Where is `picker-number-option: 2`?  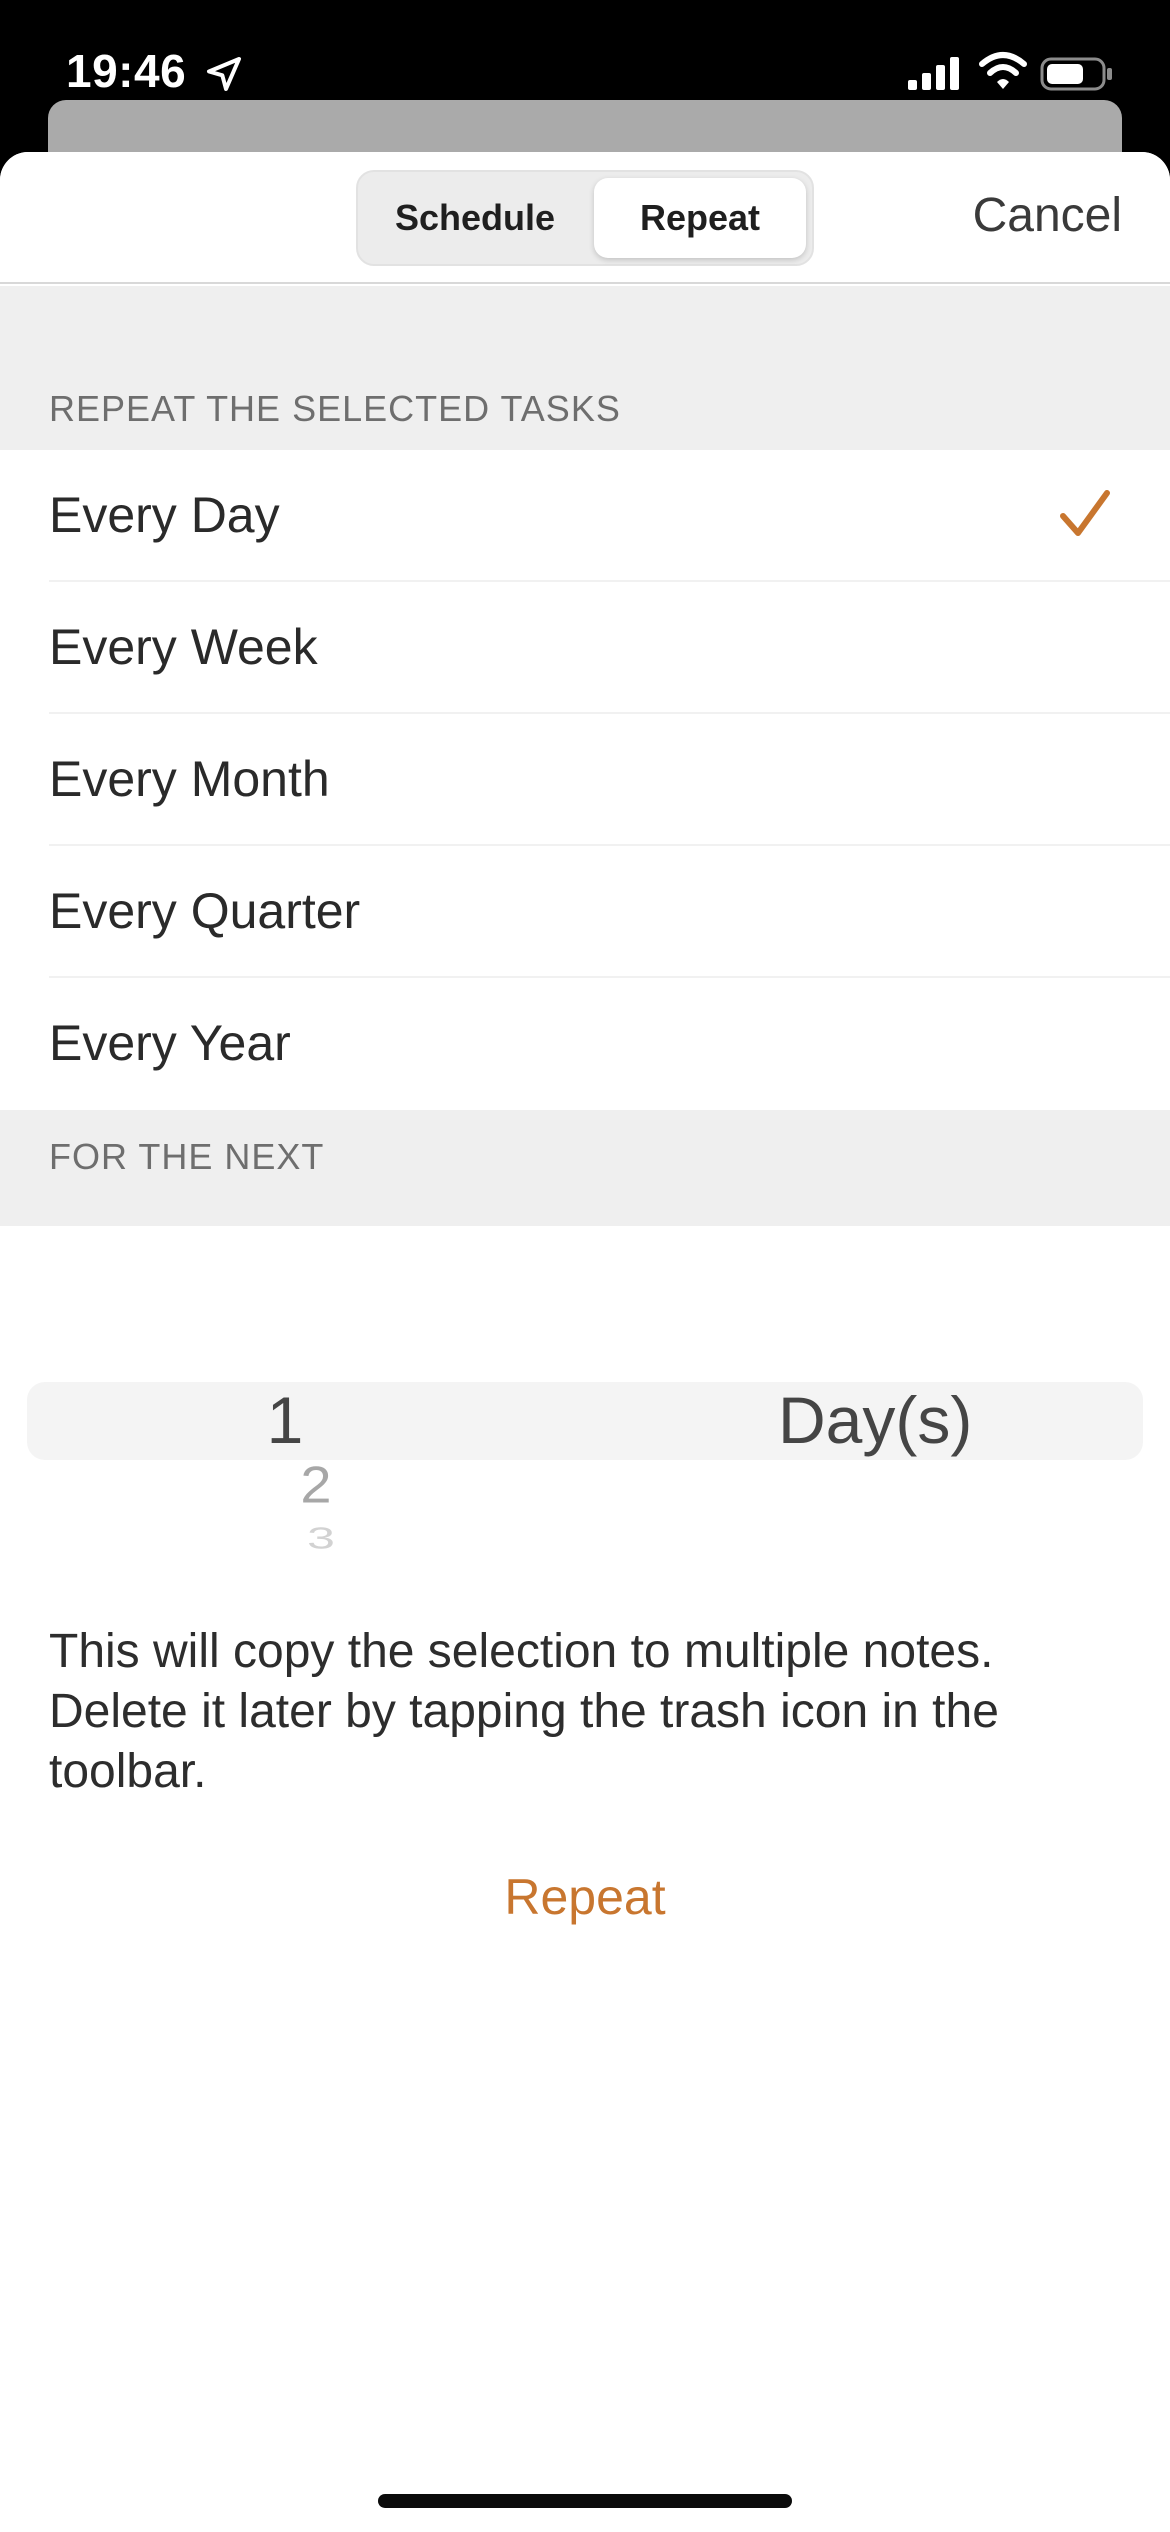
picker-number-option: 2 is located at coordinates (316, 1485).